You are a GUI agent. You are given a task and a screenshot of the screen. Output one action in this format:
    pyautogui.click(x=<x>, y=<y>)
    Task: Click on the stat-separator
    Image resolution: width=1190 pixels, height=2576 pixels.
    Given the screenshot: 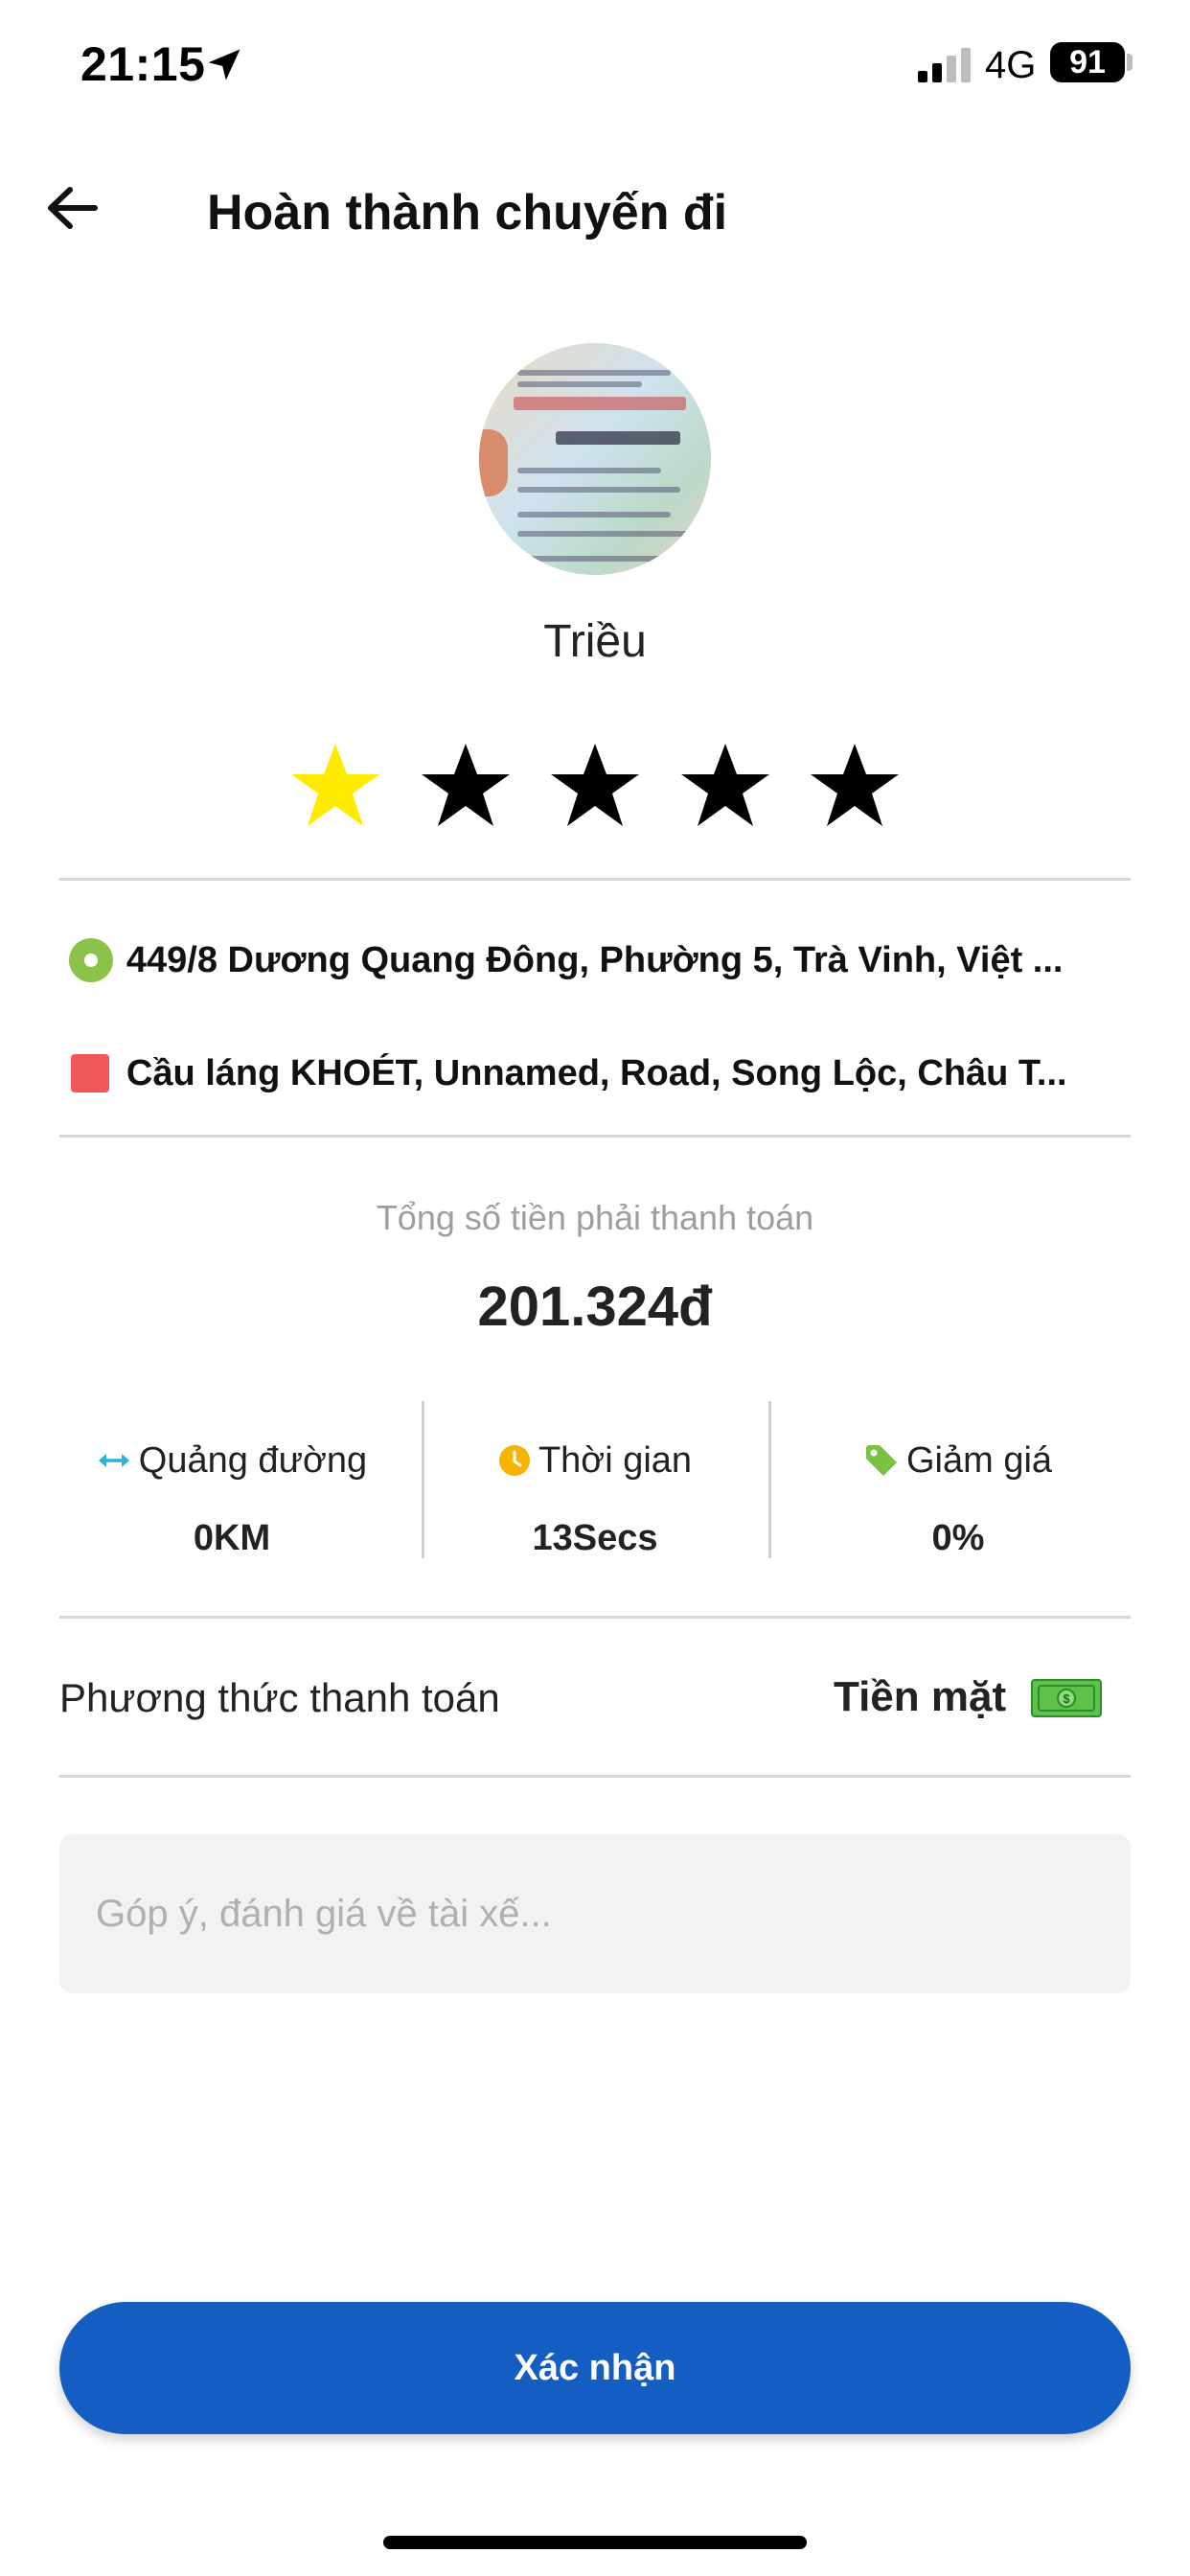 What is the action you would take?
    pyautogui.click(x=770, y=1479)
    